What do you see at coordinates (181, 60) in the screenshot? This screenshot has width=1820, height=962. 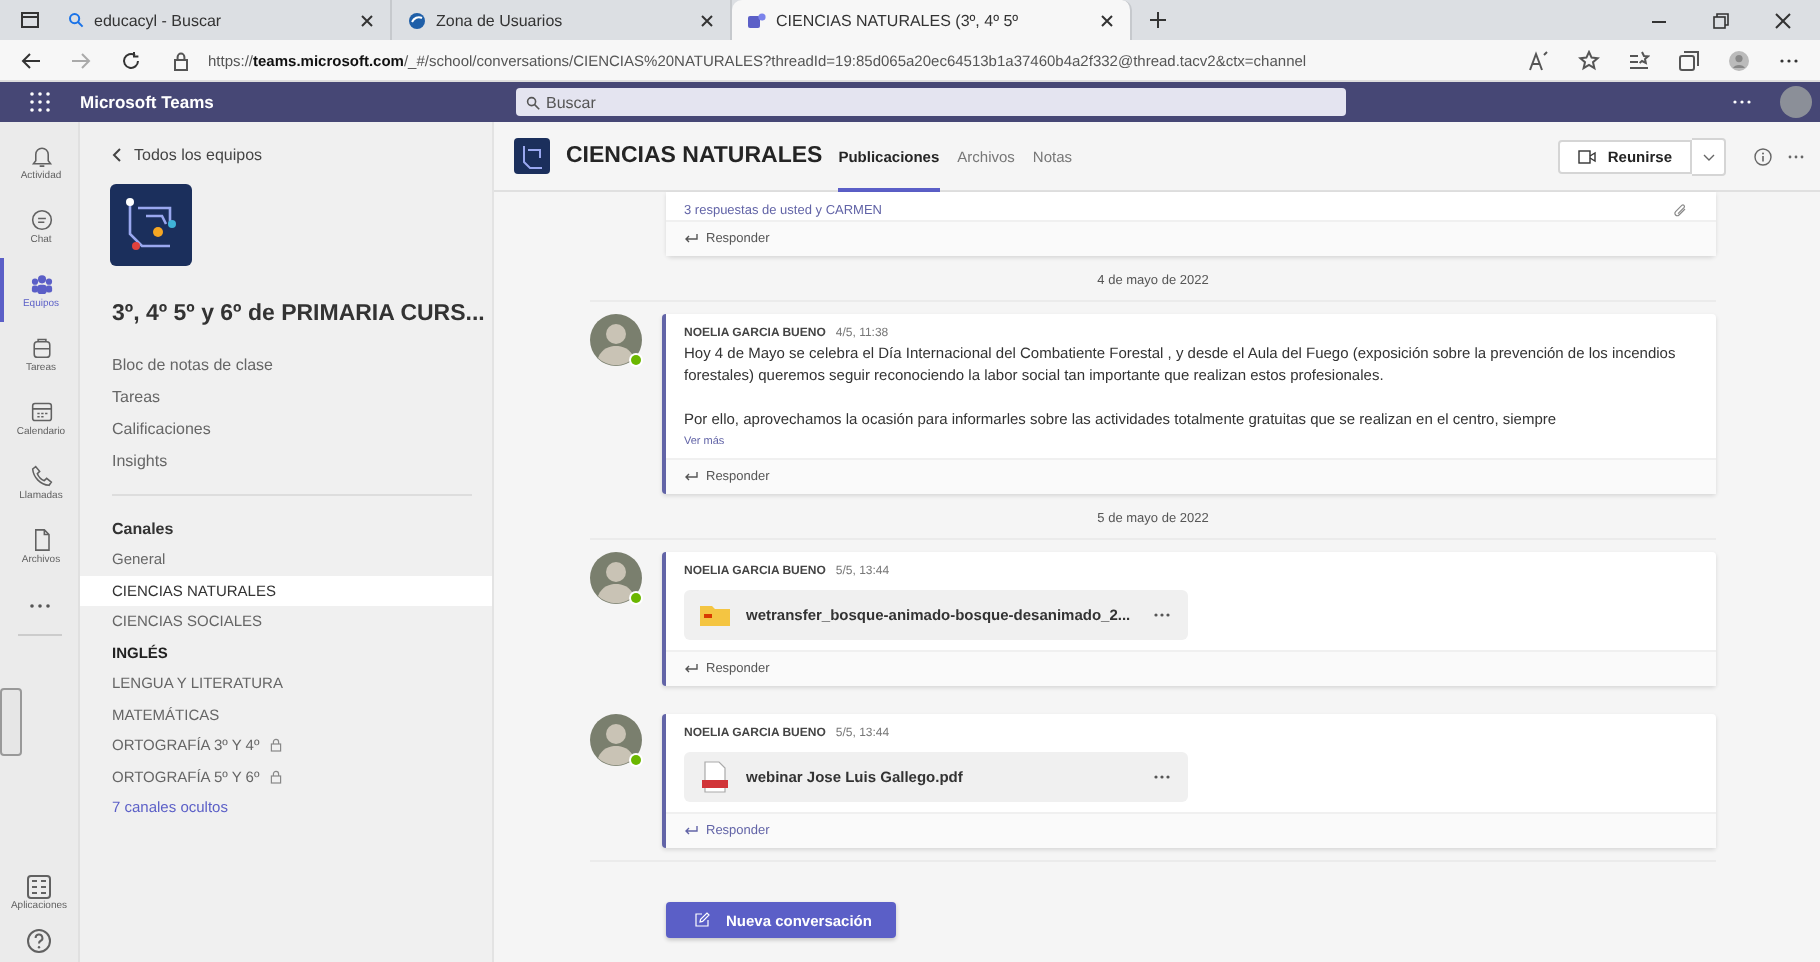 I see `lock-icon` at bounding box center [181, 60].